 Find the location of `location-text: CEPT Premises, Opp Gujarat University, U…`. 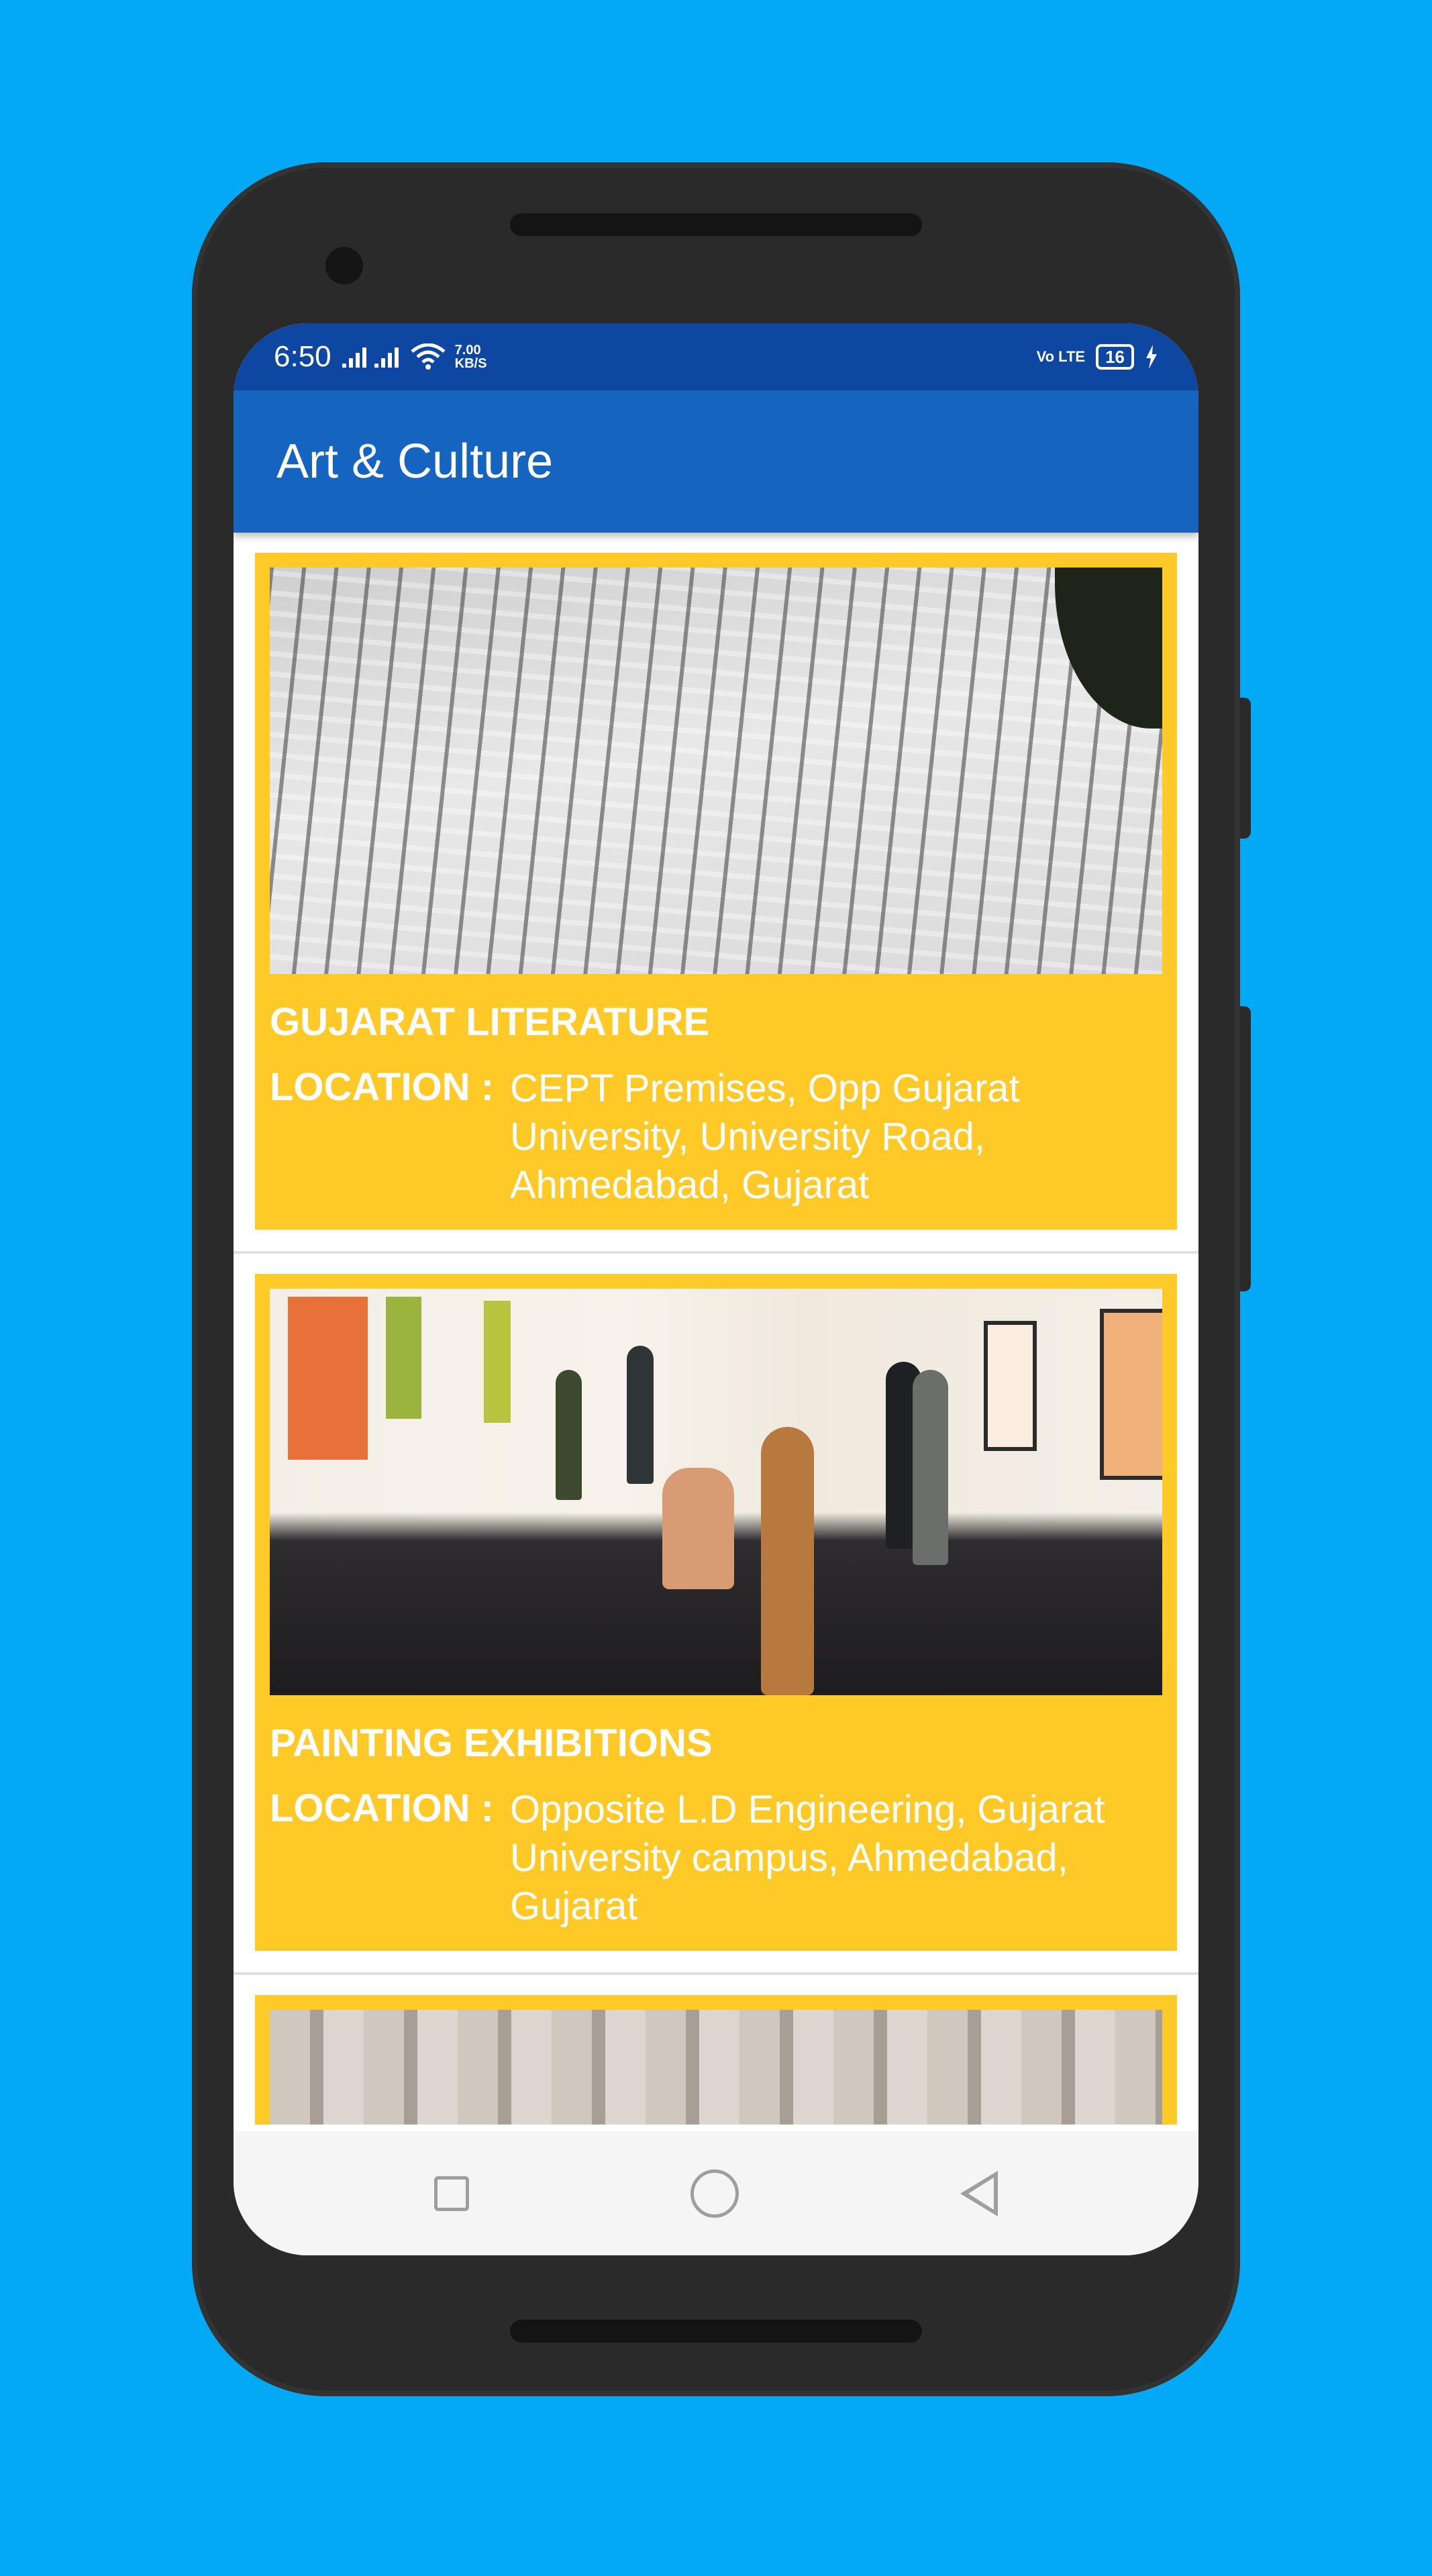

location-text: CEPT Premises, Opp Gujarat University, U… is located at coordinates (765, 1137).